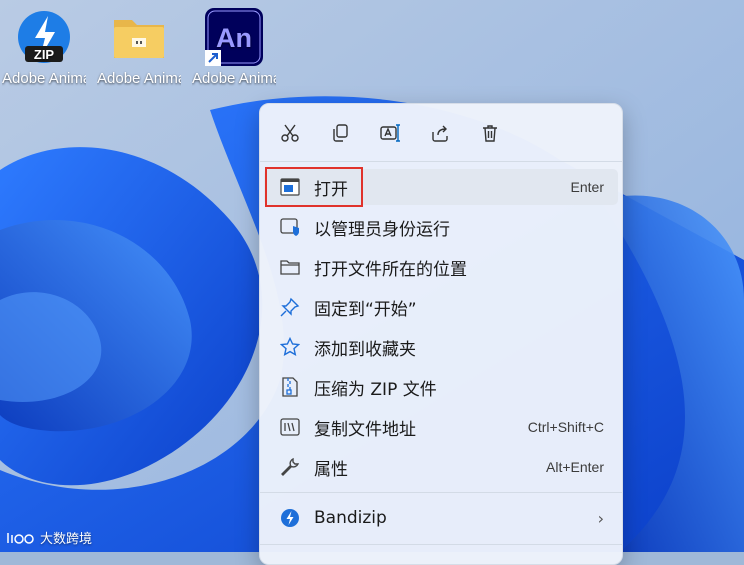  Describe the element at coordinates (290, 518) in the screenshot. I see `bandizip-icon` at that location.